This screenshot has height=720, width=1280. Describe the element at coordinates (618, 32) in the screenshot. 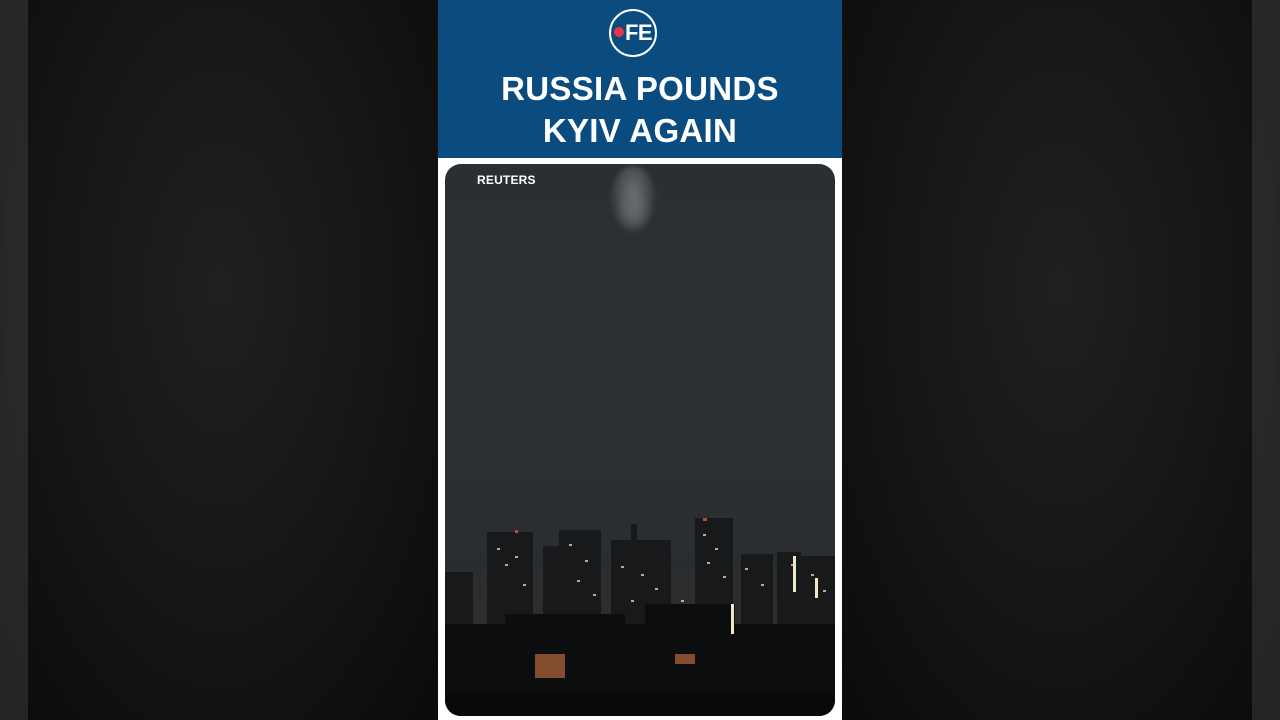

I see `logo-dot-icon` at that location.